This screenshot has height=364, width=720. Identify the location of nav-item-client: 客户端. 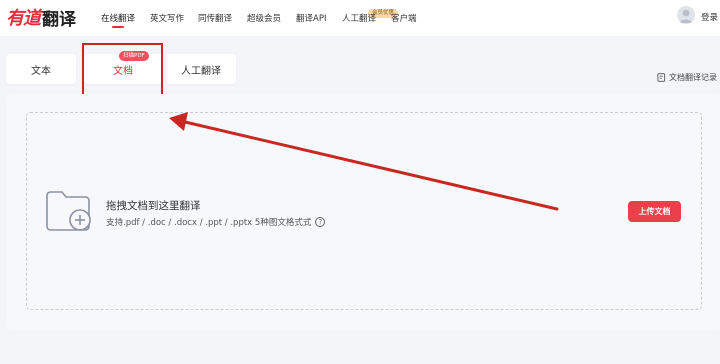
(404, 18).